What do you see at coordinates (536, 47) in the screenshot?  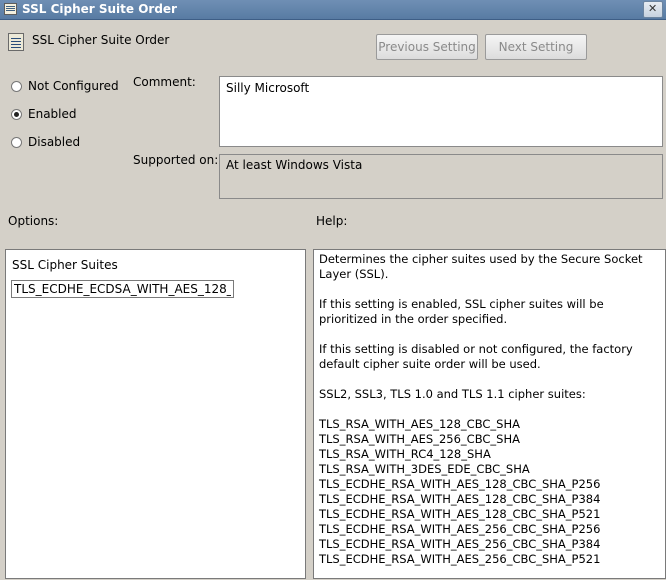 I see `next-setting-button: Next Setting` at bounding box center [536, 47].